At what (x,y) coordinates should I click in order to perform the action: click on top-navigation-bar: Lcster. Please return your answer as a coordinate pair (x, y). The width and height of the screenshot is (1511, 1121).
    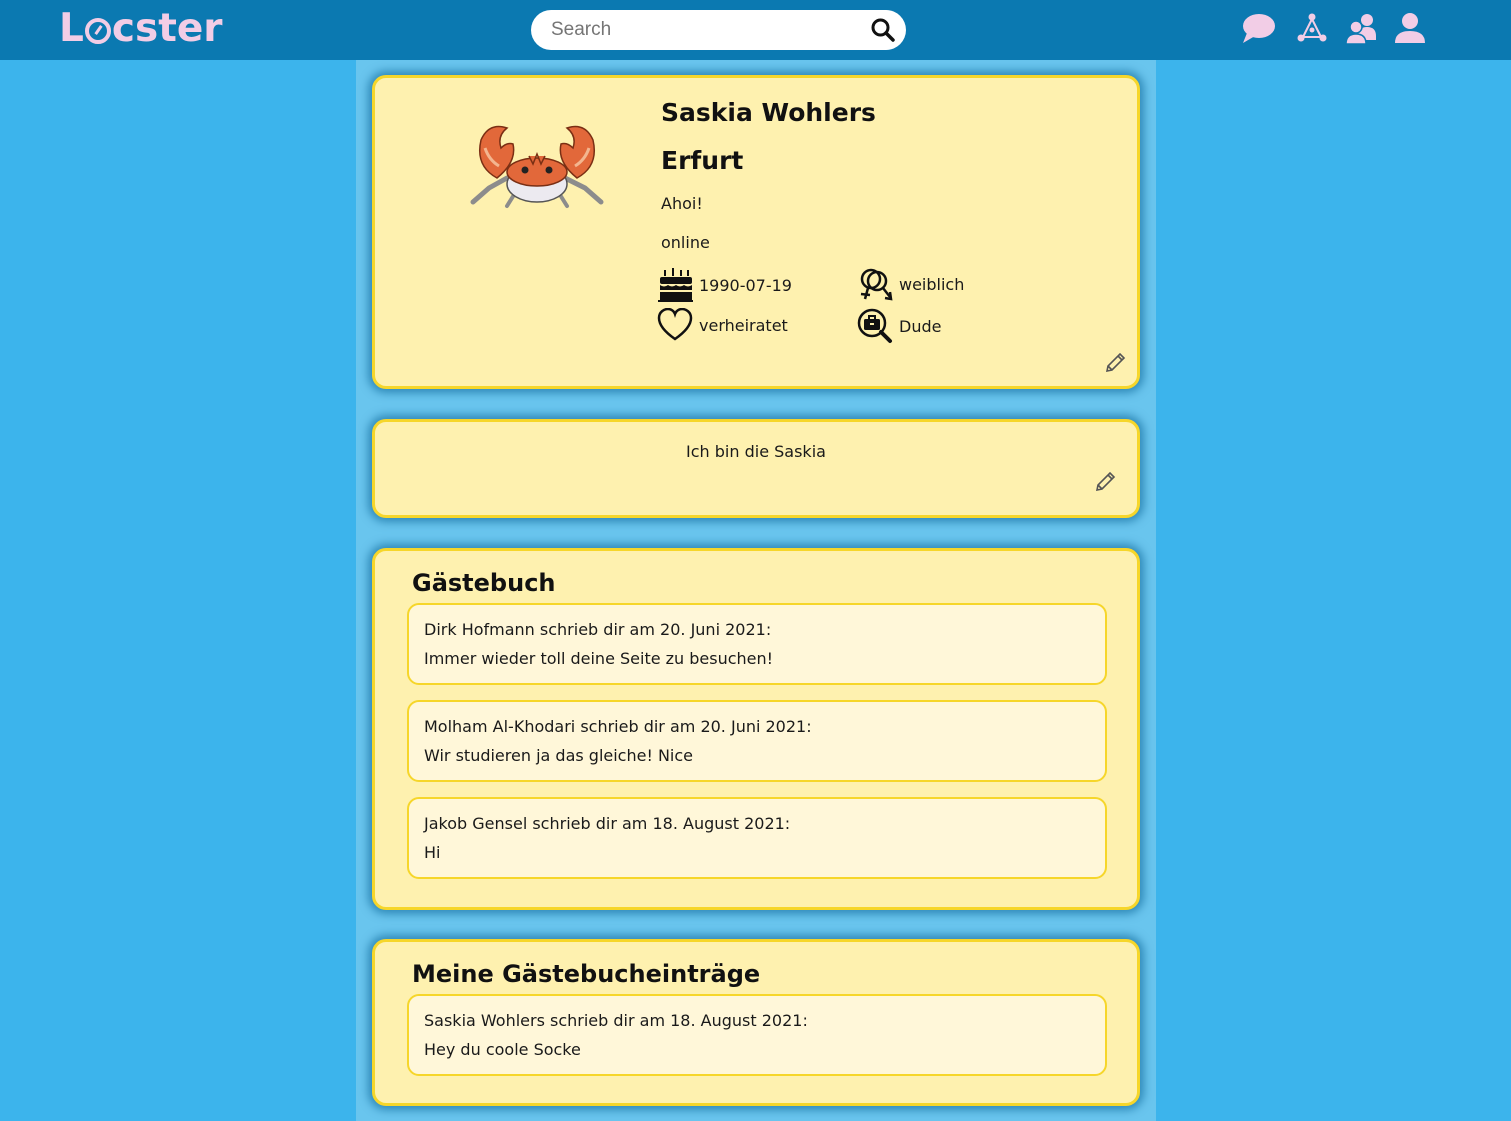
    Looking at the image, I should click on (755, 30).